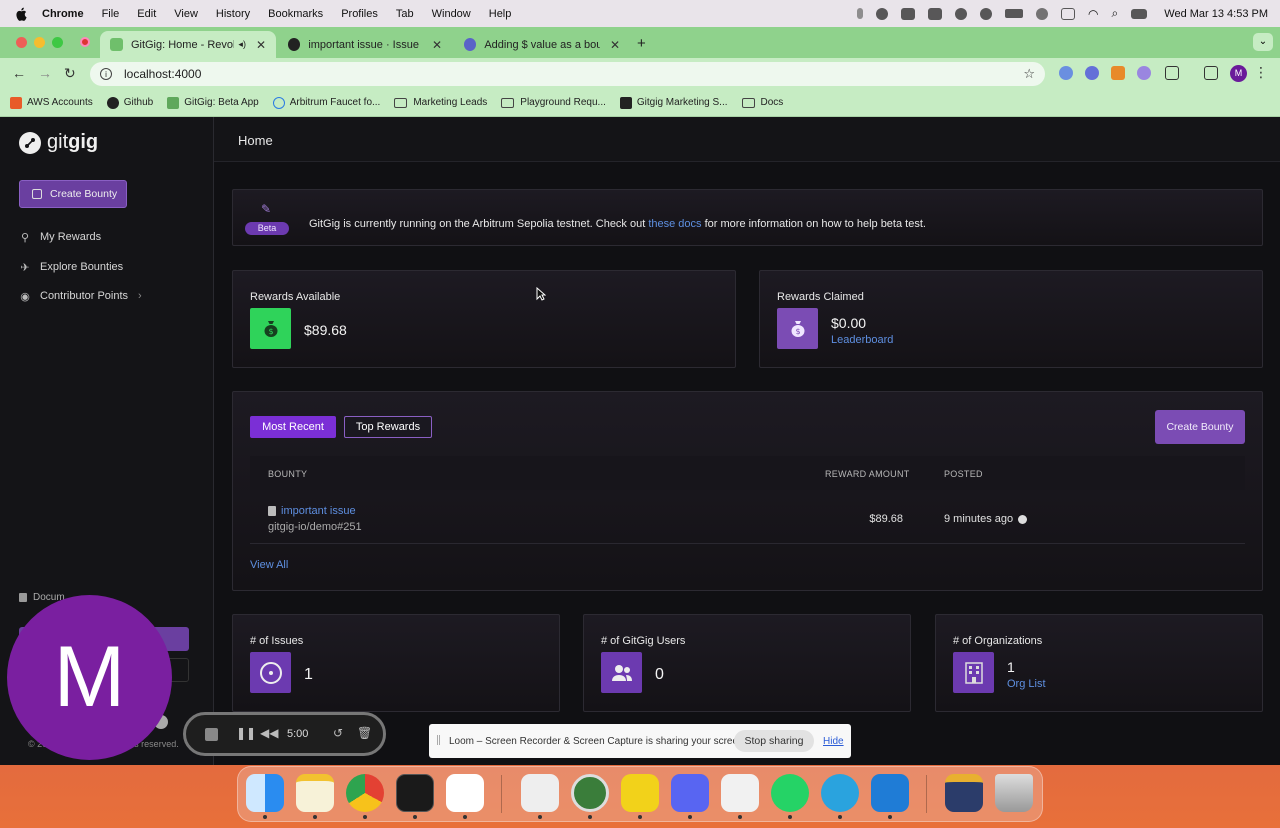 This screenshot has height=828, width=1280. I want to click on drag-handle-icon, so click(438, 740).